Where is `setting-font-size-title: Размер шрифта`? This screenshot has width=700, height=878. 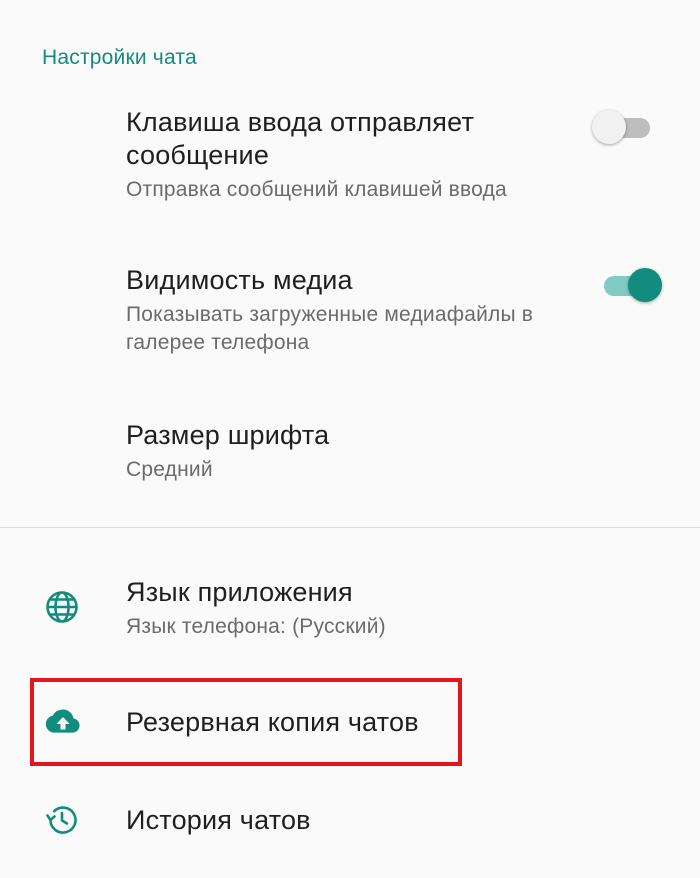
setting-font-size-title: Размер шрифта is located at coordinates (228, 435).